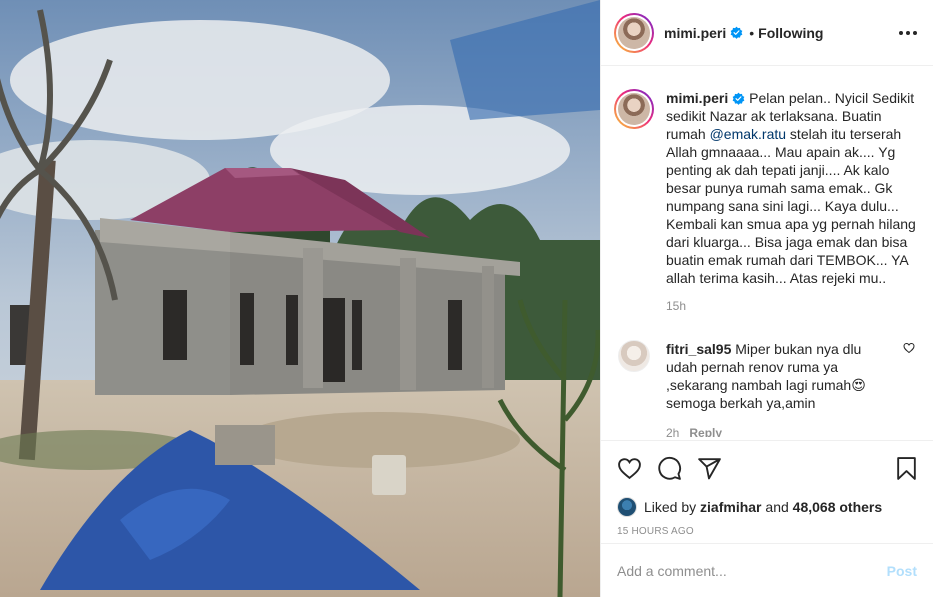 Image resolution: width=933 pixels, height=597 pixels. What do you see at coordinates (669, 468) in the screenshot?
I see `comment-icon` at bounding box center [669, 468].